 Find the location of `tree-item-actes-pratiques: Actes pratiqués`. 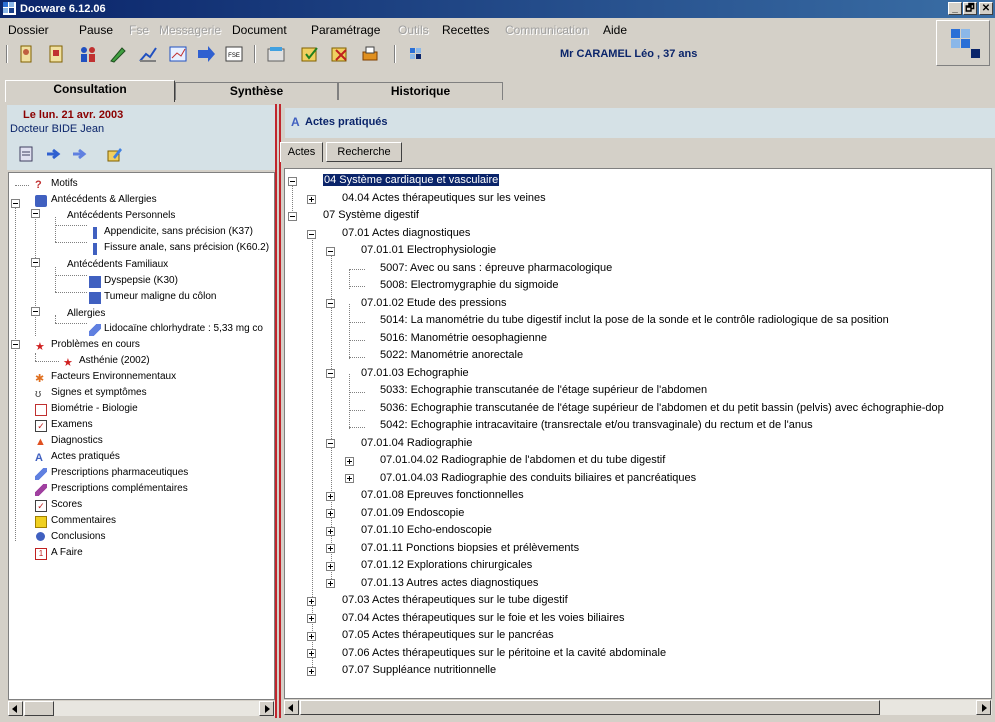

tree-item-actes-pratiques: Actes pratiqués is located at coordinates (85, 456).